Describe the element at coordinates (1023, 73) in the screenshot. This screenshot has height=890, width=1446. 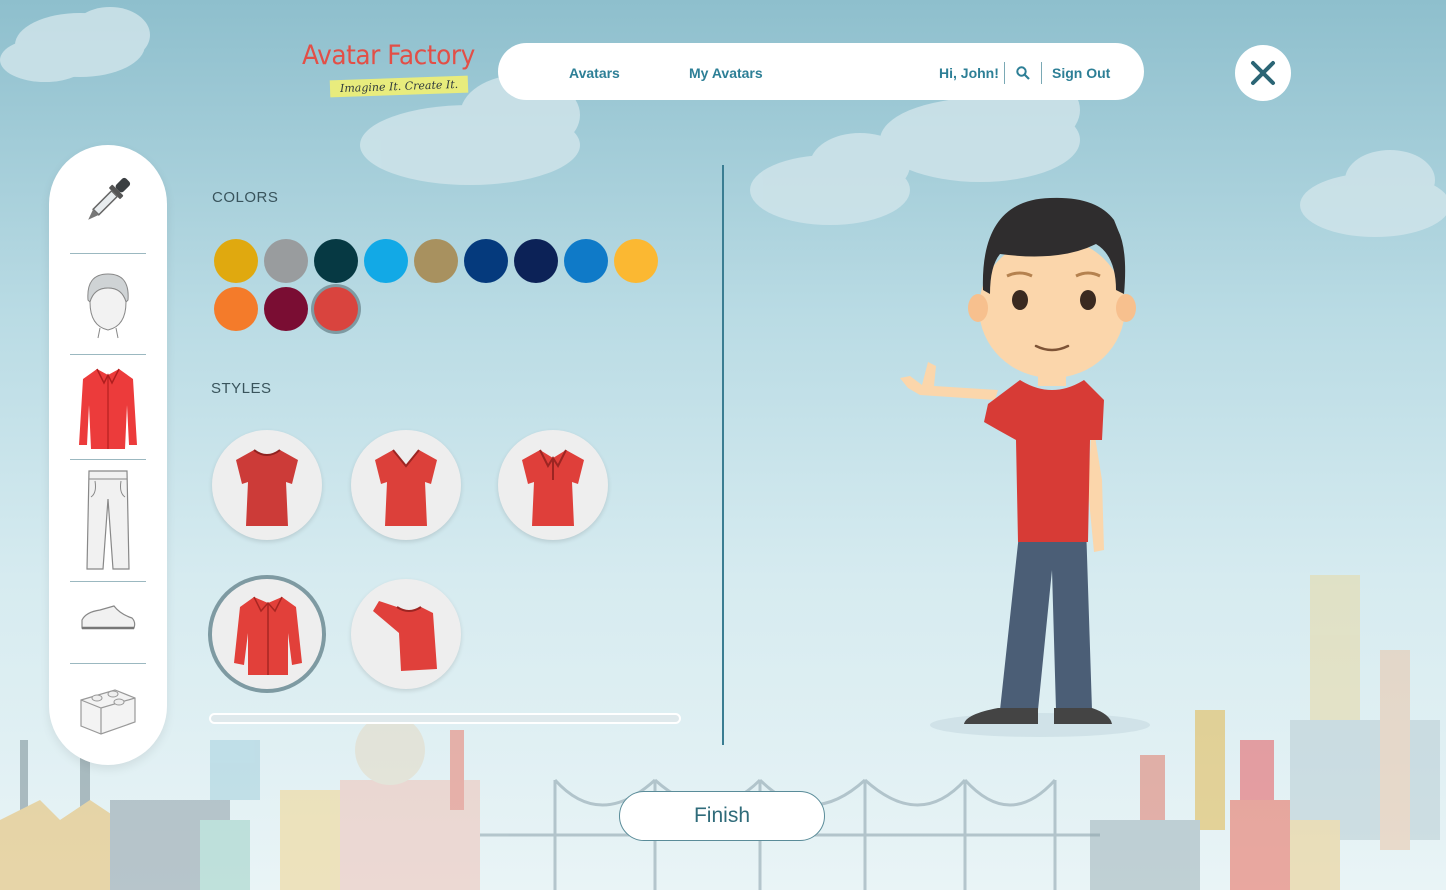
I see `search-icon` at that location.